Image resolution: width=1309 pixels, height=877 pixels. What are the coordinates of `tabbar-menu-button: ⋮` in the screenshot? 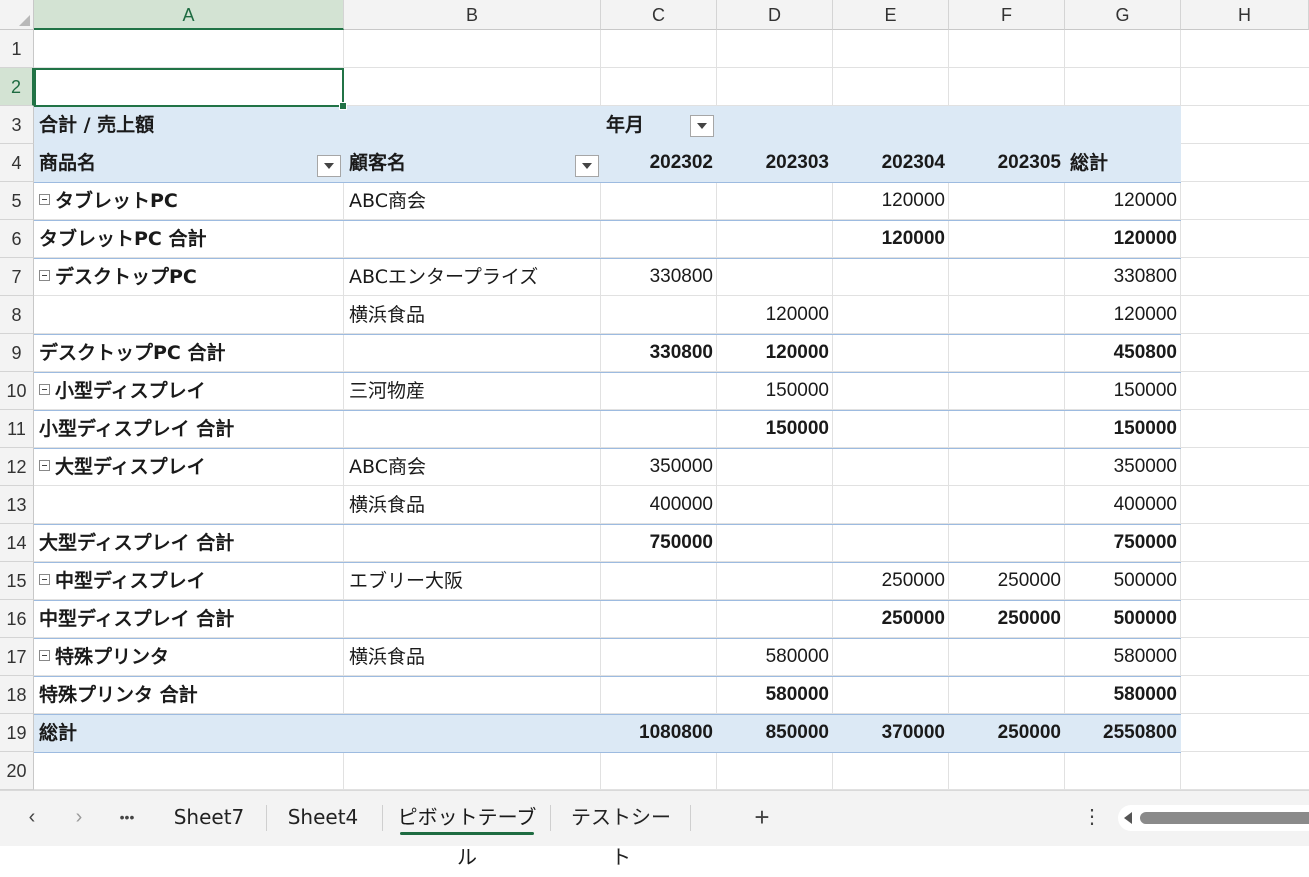 It's located at (1092, 817).